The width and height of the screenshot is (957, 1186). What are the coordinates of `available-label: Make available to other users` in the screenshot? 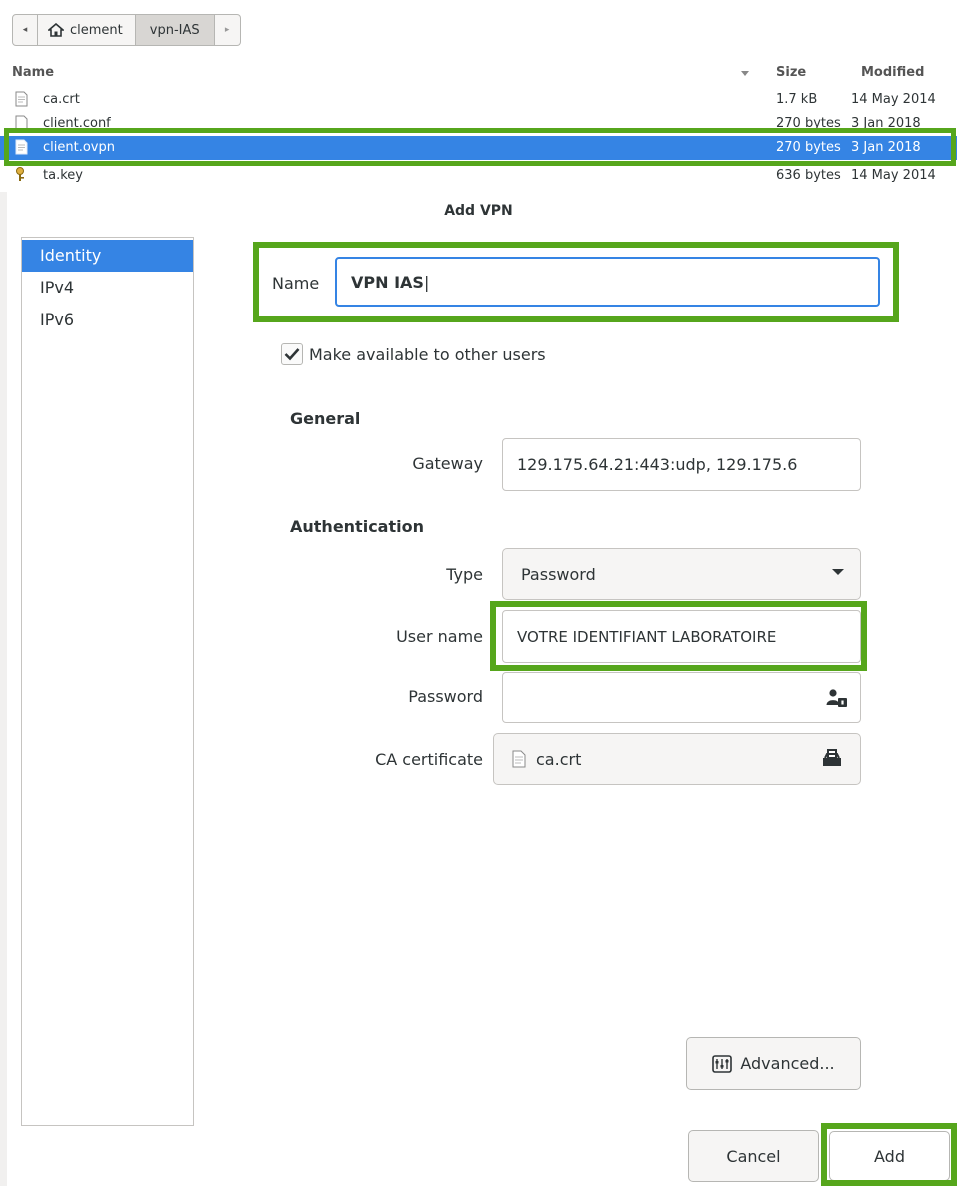 It's located at (427, 354).